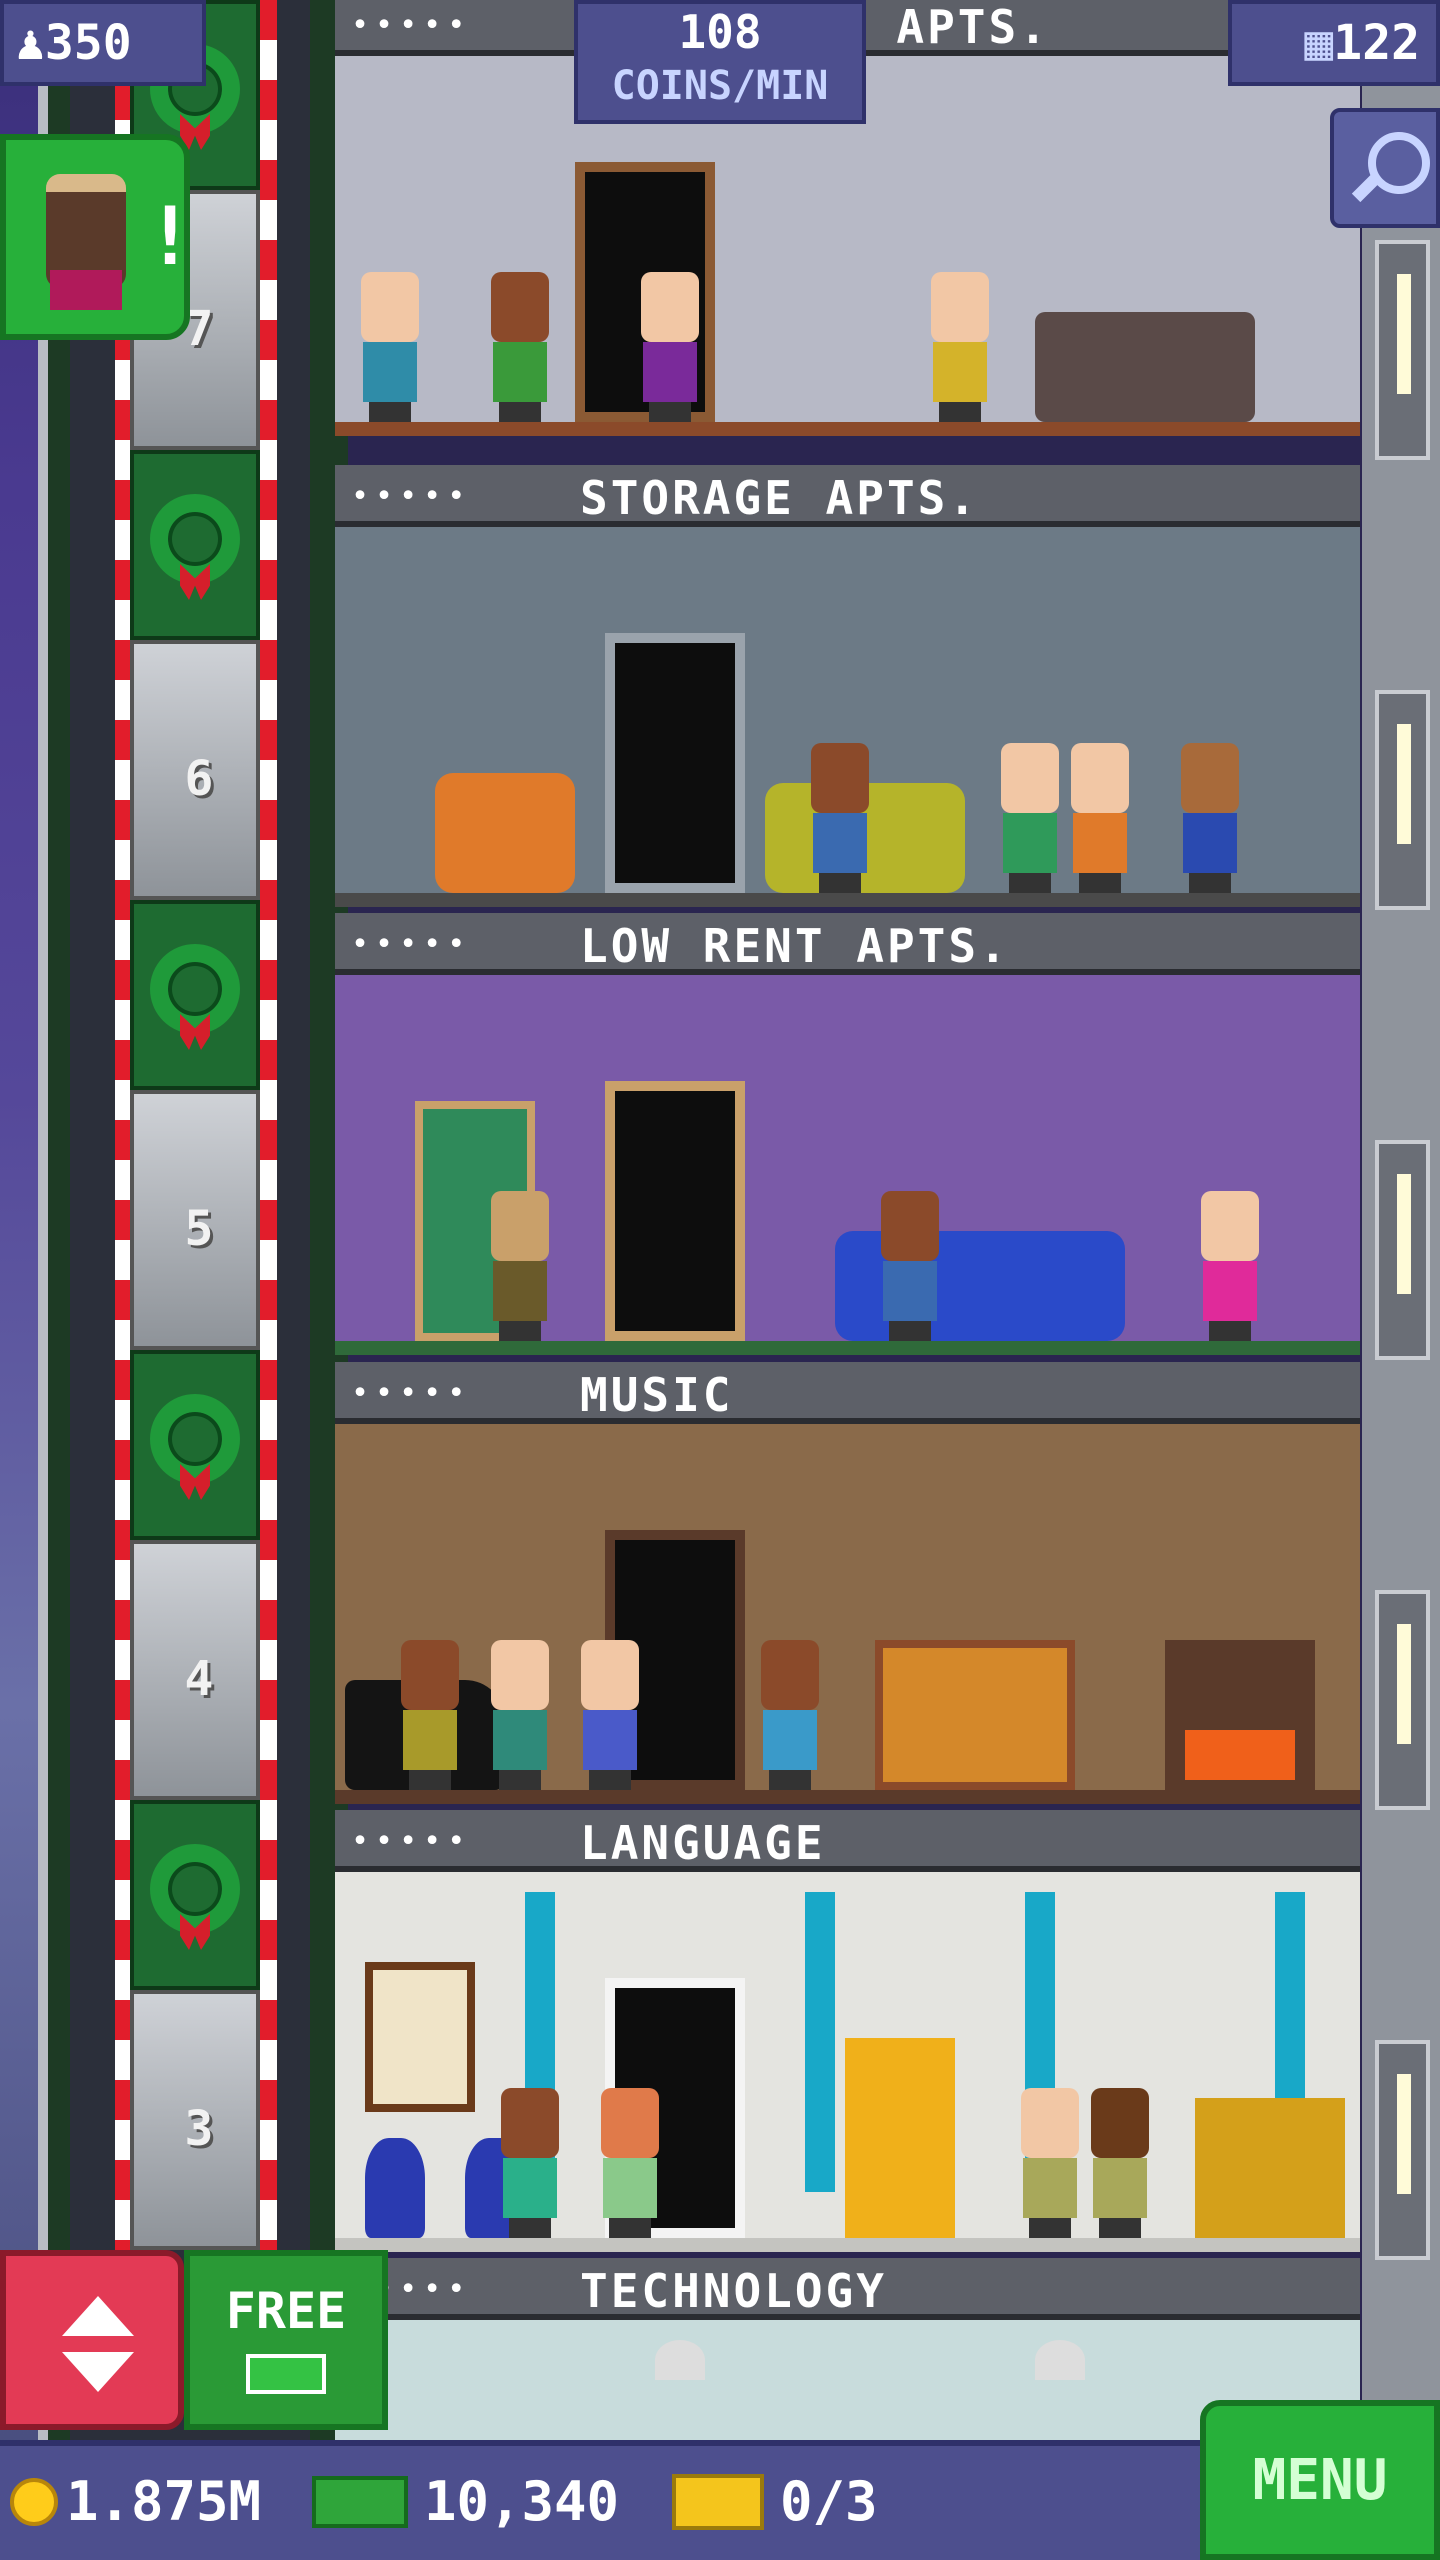  What do you see at coordinates (199, 779) in the screenshot?
I see `elevator-floor-number: 6` at bounding box center [199, 779].